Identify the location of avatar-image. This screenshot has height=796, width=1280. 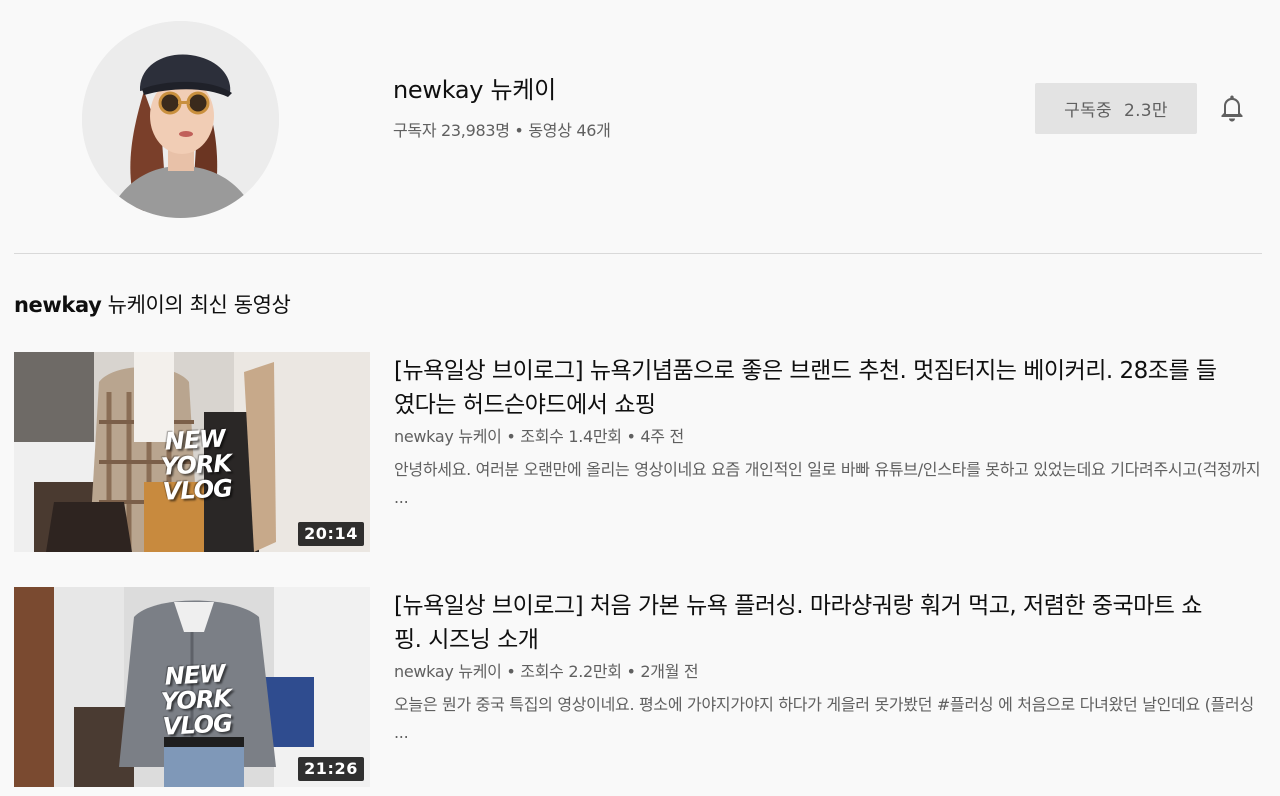
(180, 119).